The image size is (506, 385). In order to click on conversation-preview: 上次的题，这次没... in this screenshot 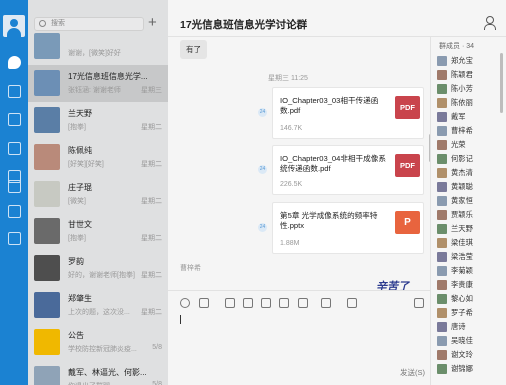, I will do `click(99, 312)`.